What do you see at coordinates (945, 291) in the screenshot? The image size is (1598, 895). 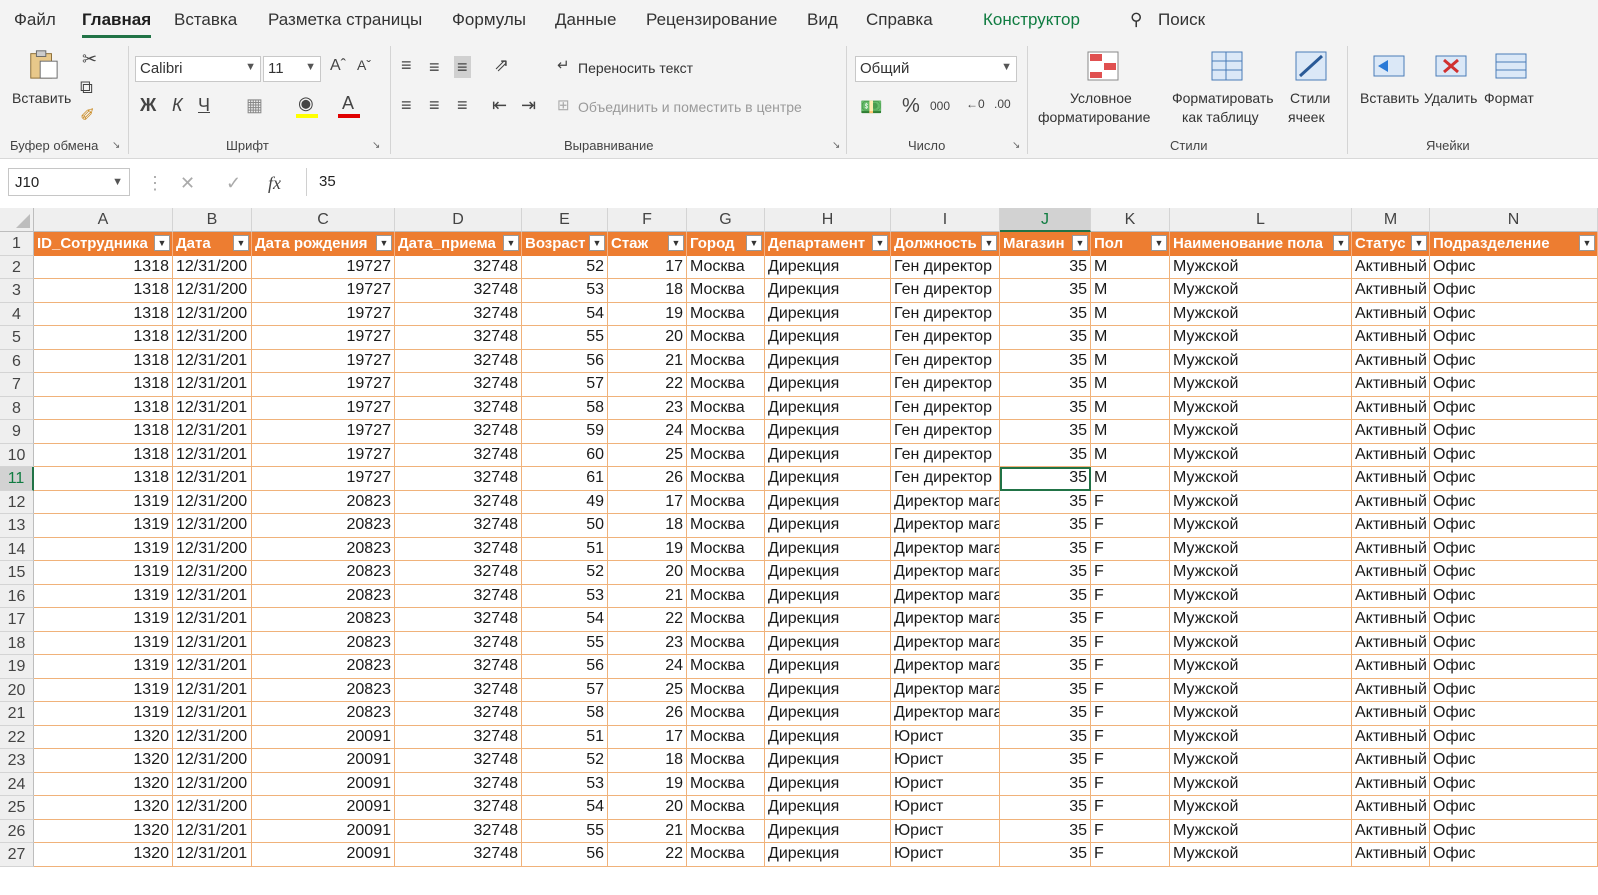 I see `table-cell: Ген директор` at bounding box center [945, 291].